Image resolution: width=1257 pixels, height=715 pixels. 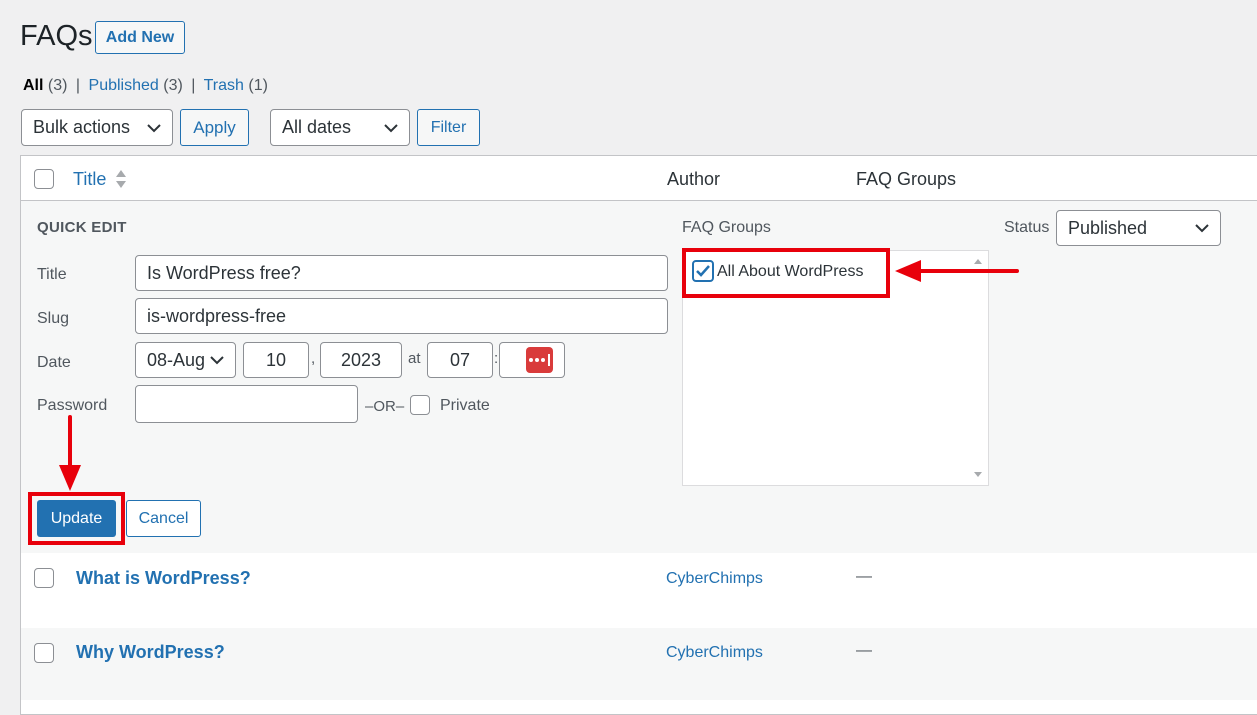 I want to click on view-published: Published, so click(x=124, y=85).